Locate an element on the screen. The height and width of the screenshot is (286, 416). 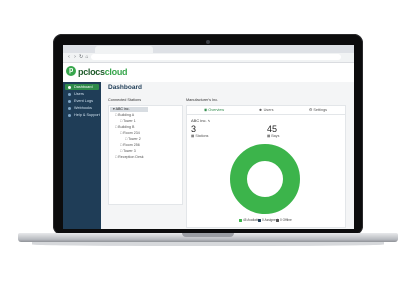
back-icon: ‹ is located at coordinates (69, 57).